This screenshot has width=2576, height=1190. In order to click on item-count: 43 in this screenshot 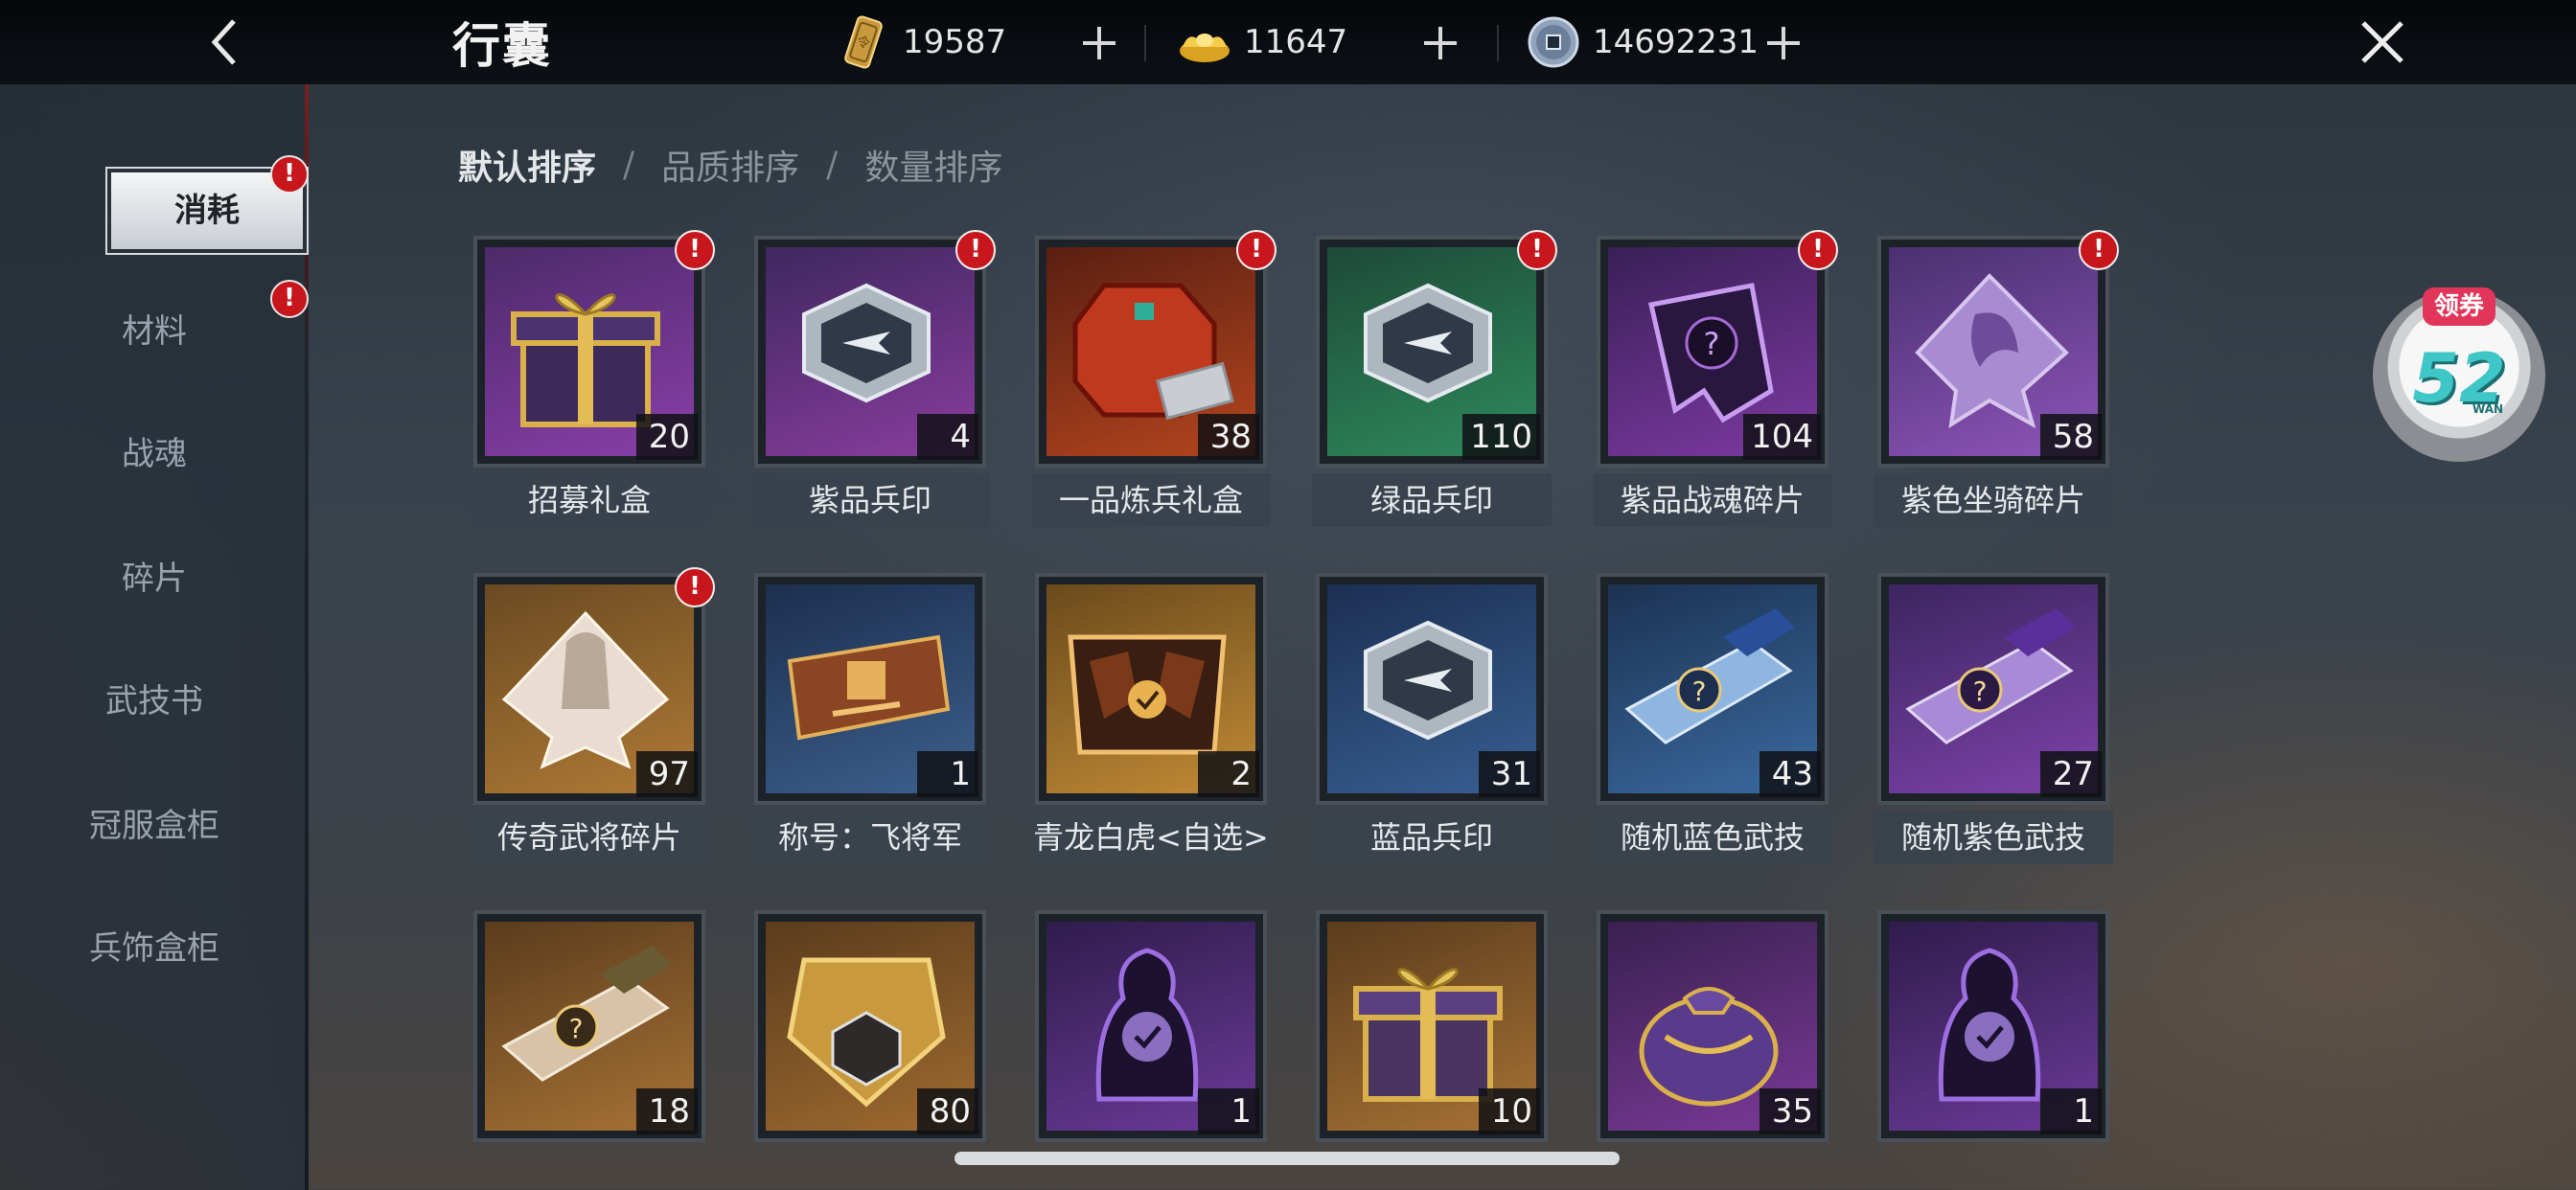, I will do `click(1790, 774)`.